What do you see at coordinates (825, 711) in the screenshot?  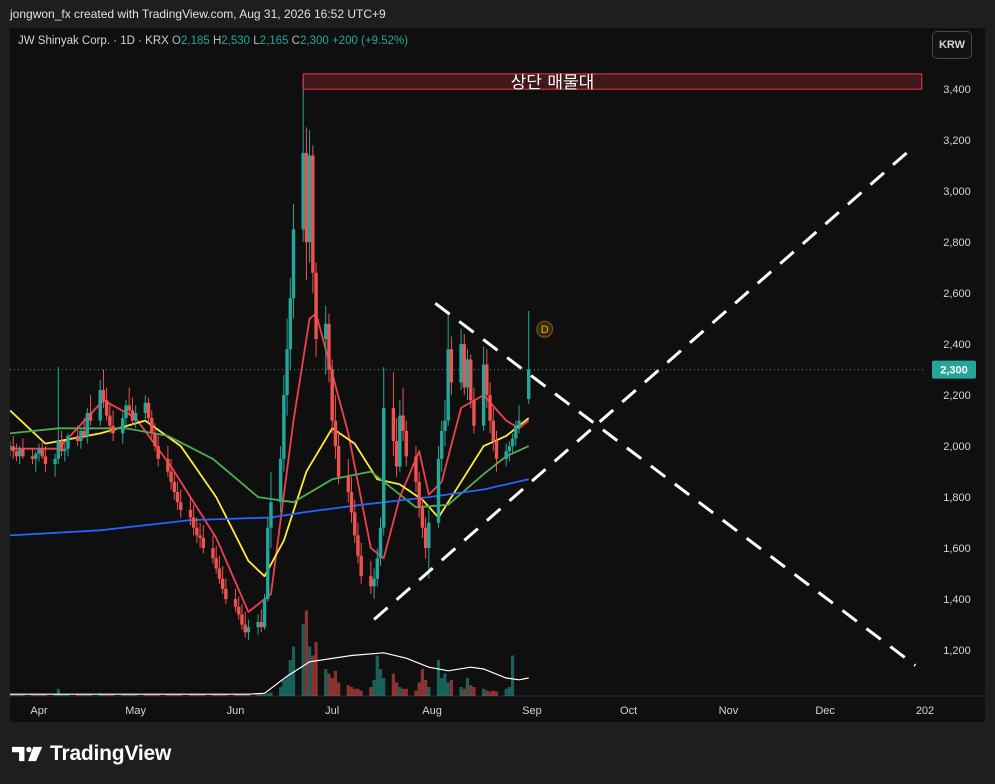 I see `time-tick-label: Dec` at bounding box center [825, 711].